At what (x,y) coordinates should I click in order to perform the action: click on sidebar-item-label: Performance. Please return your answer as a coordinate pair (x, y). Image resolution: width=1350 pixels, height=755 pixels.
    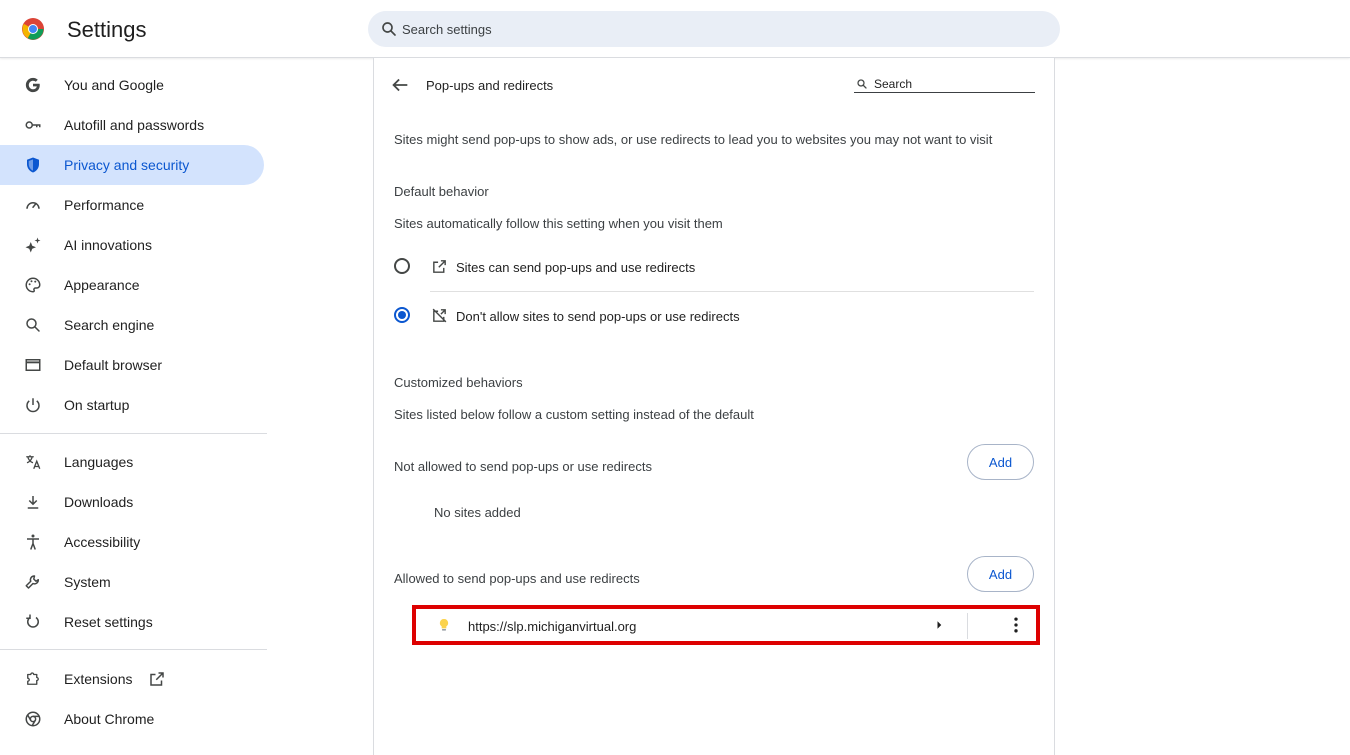
    Looking at the image, I should click on (104, 205).